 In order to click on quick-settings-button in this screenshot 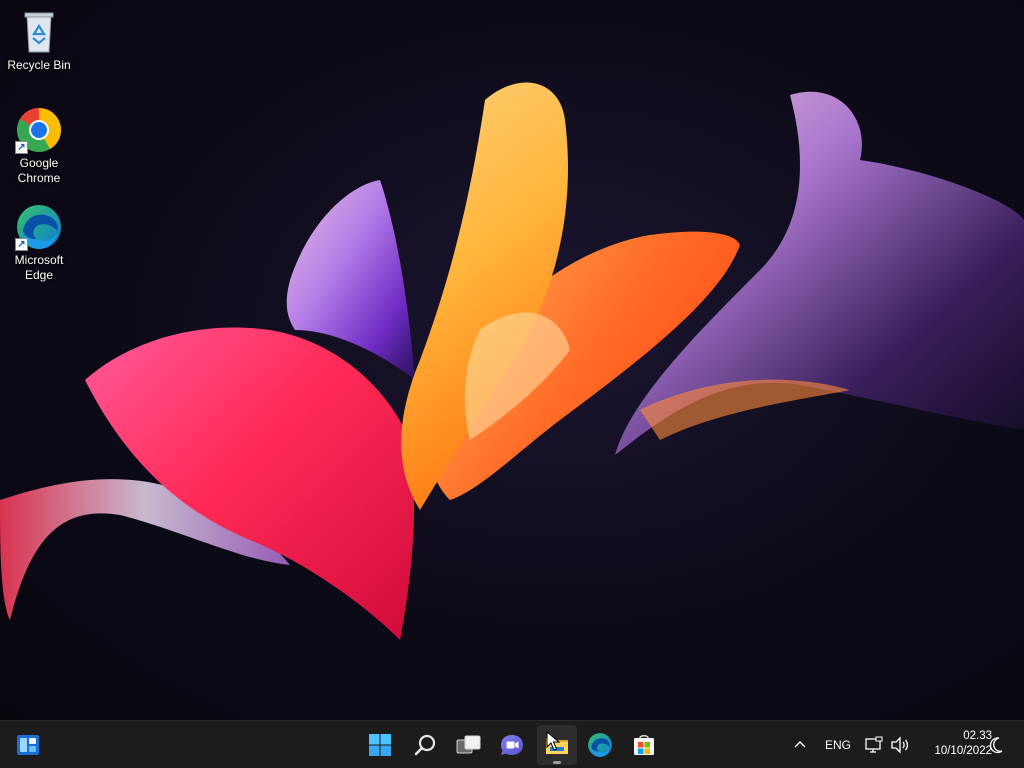, I will do `click(887, 744)`.